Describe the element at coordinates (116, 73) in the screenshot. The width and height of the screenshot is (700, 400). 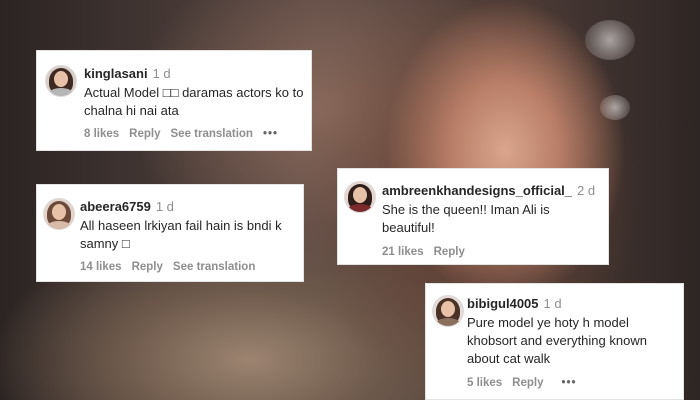
I see `comment-username: kinglasani` at that location.